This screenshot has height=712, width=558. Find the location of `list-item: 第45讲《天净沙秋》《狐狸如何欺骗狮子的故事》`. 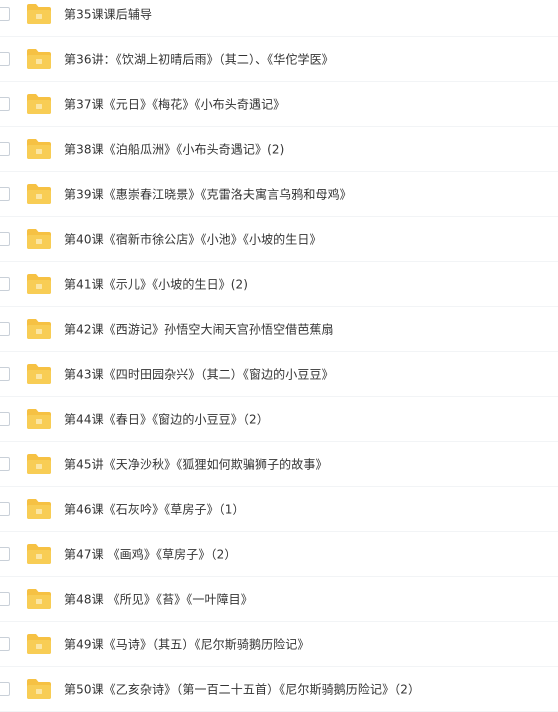

list-item: 第45讲《天净沙秋》《狐狸如何欺骗狮子的故事》 is located at coordinates (279, 464).